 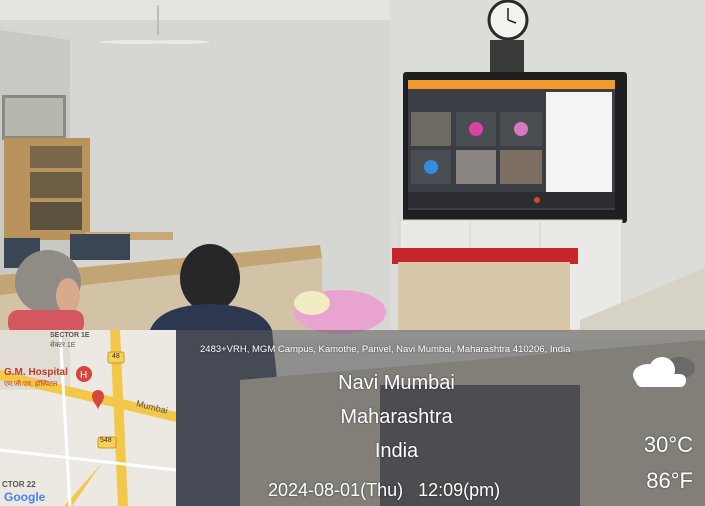 What do you see at coordinates (83, 375) in the screenshot?
I see `svg-text: H` at bounding box center [83, 375].